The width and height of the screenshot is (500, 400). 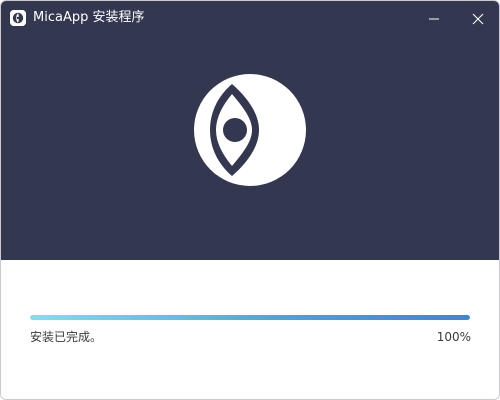 I want to click on app-icon, so click(x=18, y=18).